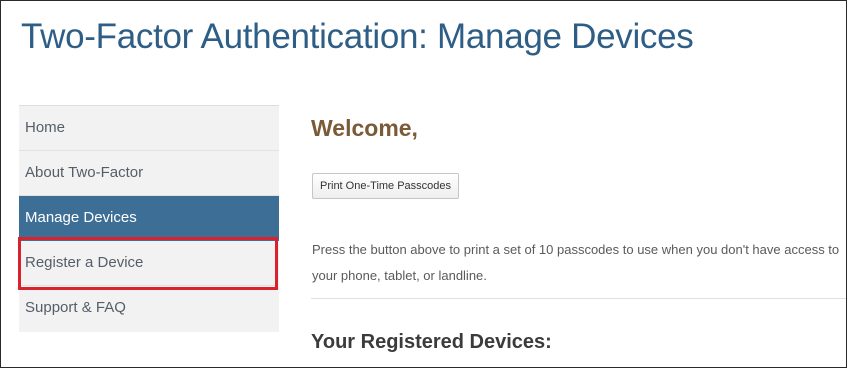  I want to click on sidebar-item-home: Home, so click(149, 128).